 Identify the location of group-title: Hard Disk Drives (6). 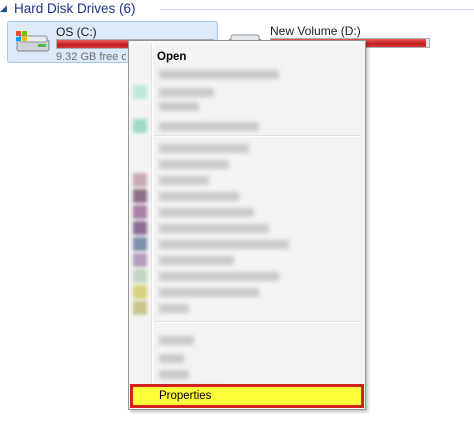
(75, 8).